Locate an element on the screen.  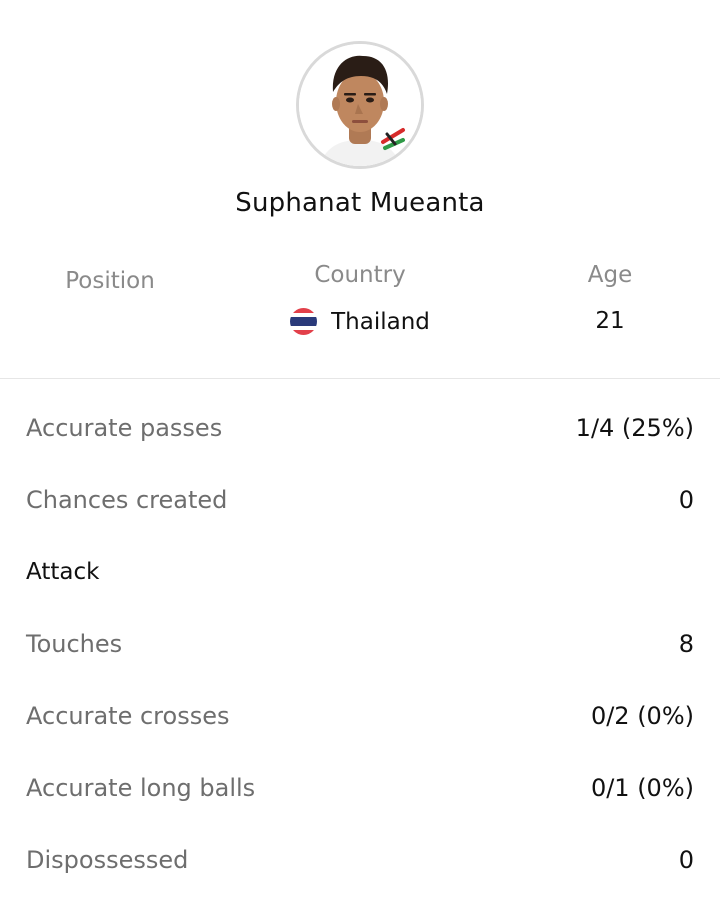
section-divider is located at coordinates (360, 378).